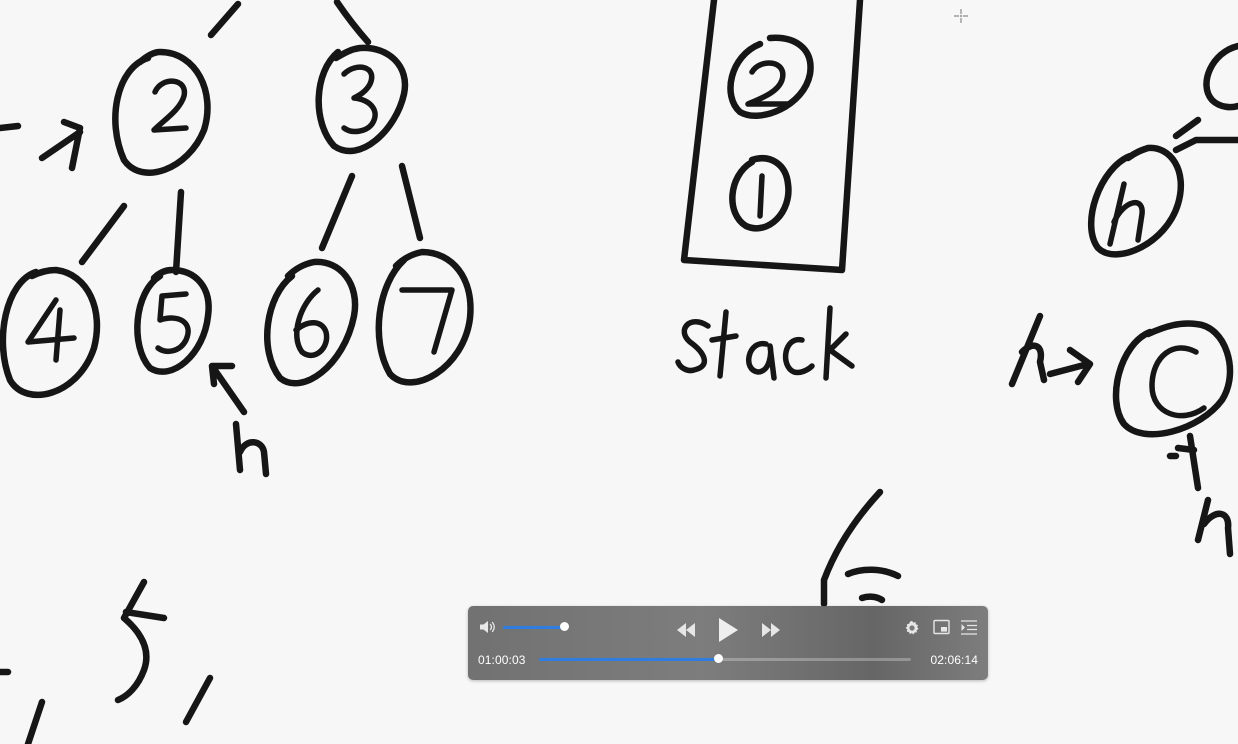 This screenshot has width=1238, height=744. Describe the element at coordinates (502, 660) in the screenshot. I see `current-time: 01:00:03` at that location.